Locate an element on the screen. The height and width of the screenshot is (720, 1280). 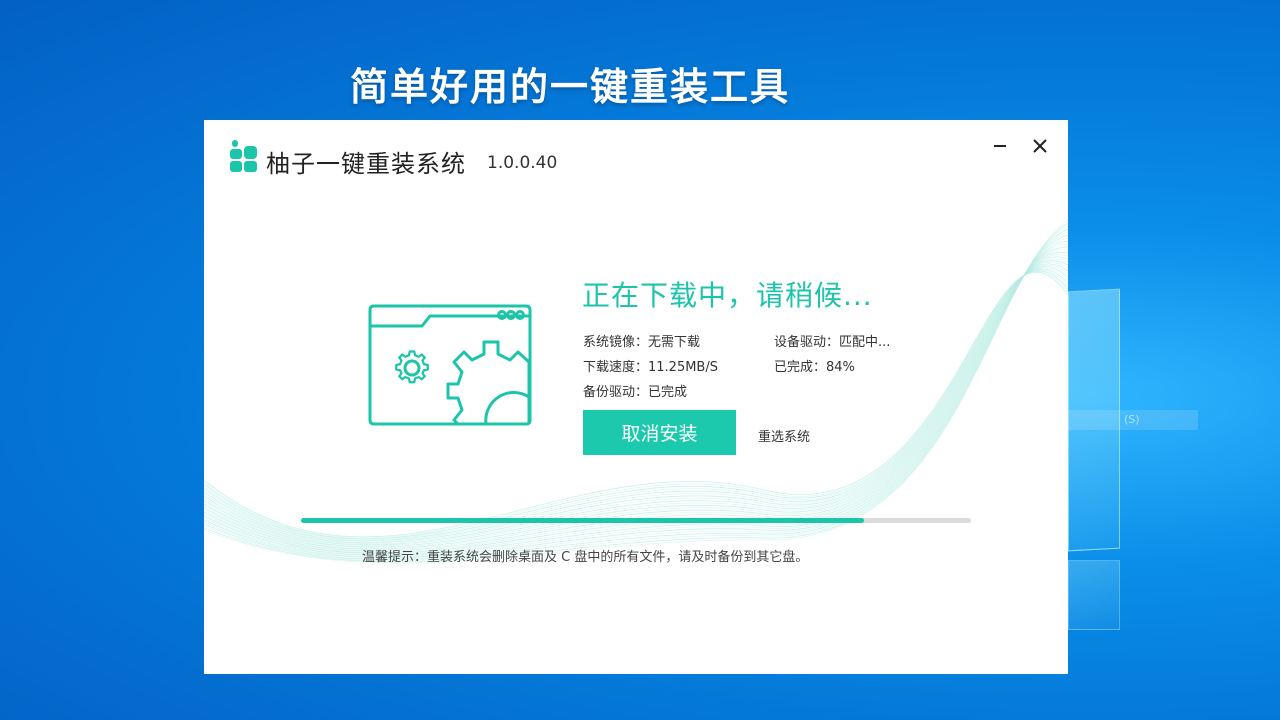
close-icon is located at coordinates (1040, 146).